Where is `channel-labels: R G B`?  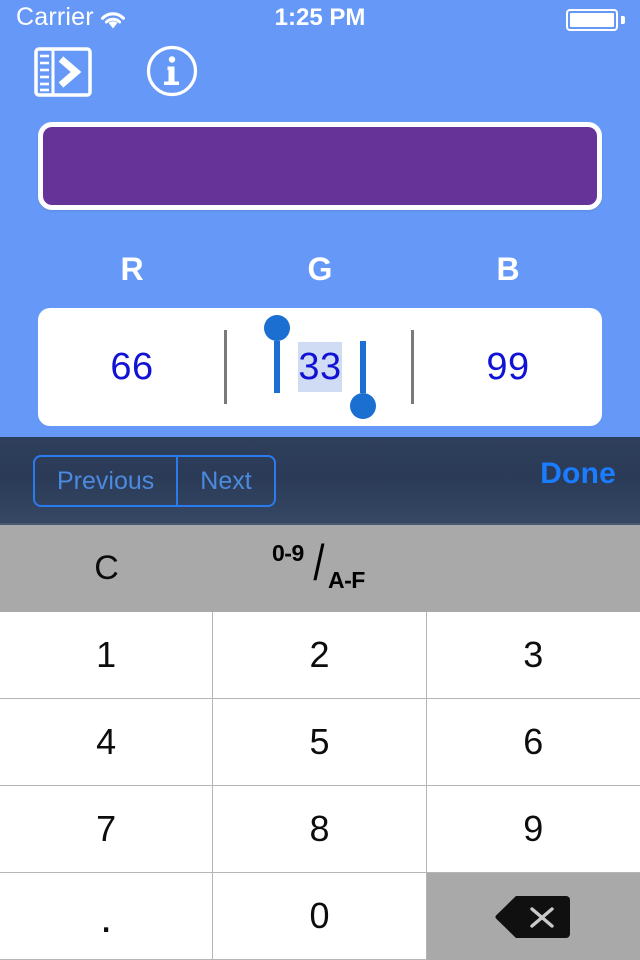
channel-labels: R G B is located at coordinates (320, 269).